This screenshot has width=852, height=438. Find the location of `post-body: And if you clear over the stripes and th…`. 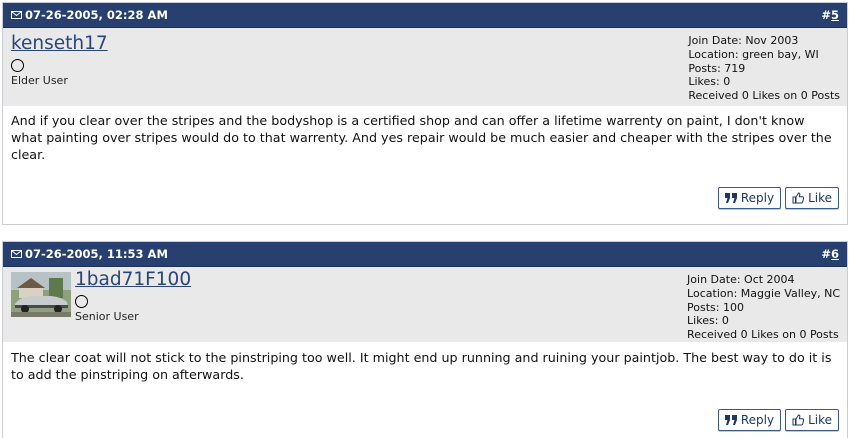

post-body: And if you clear over the stripes and th… is located at coordinates (421, 137).